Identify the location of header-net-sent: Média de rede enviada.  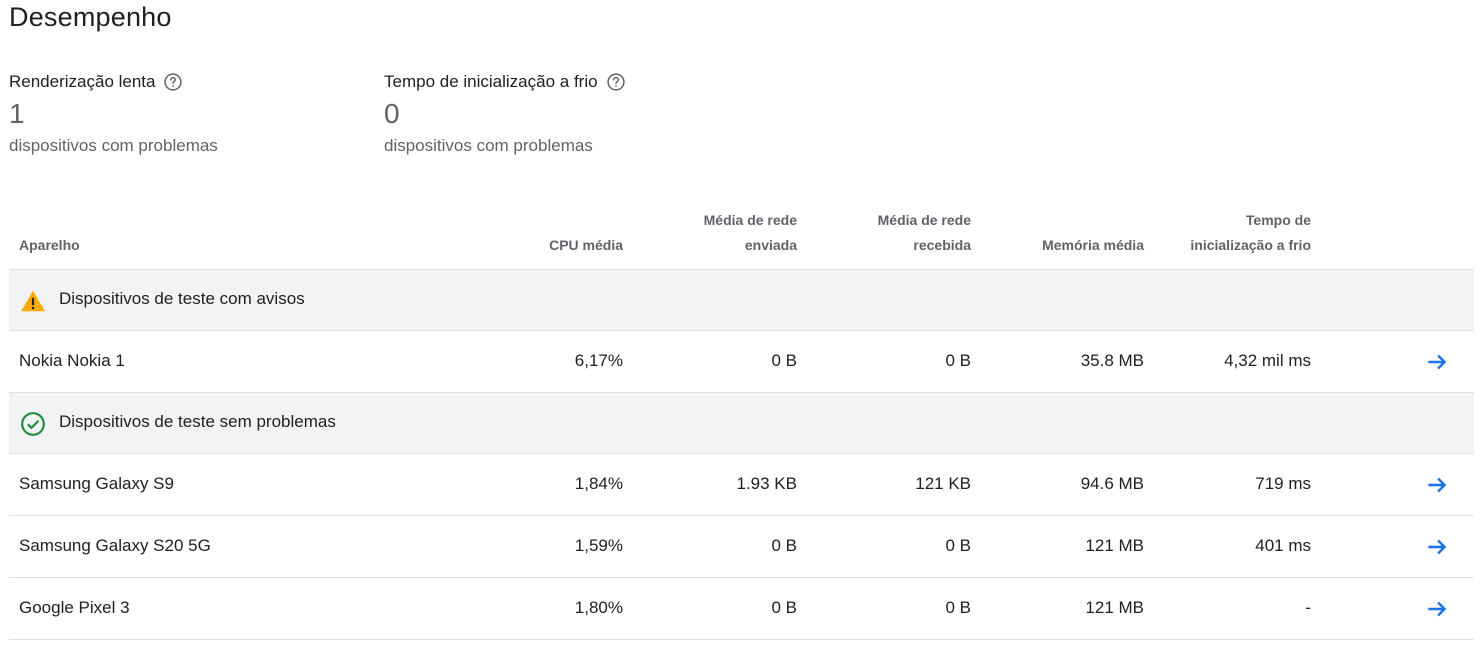
(750, 232).